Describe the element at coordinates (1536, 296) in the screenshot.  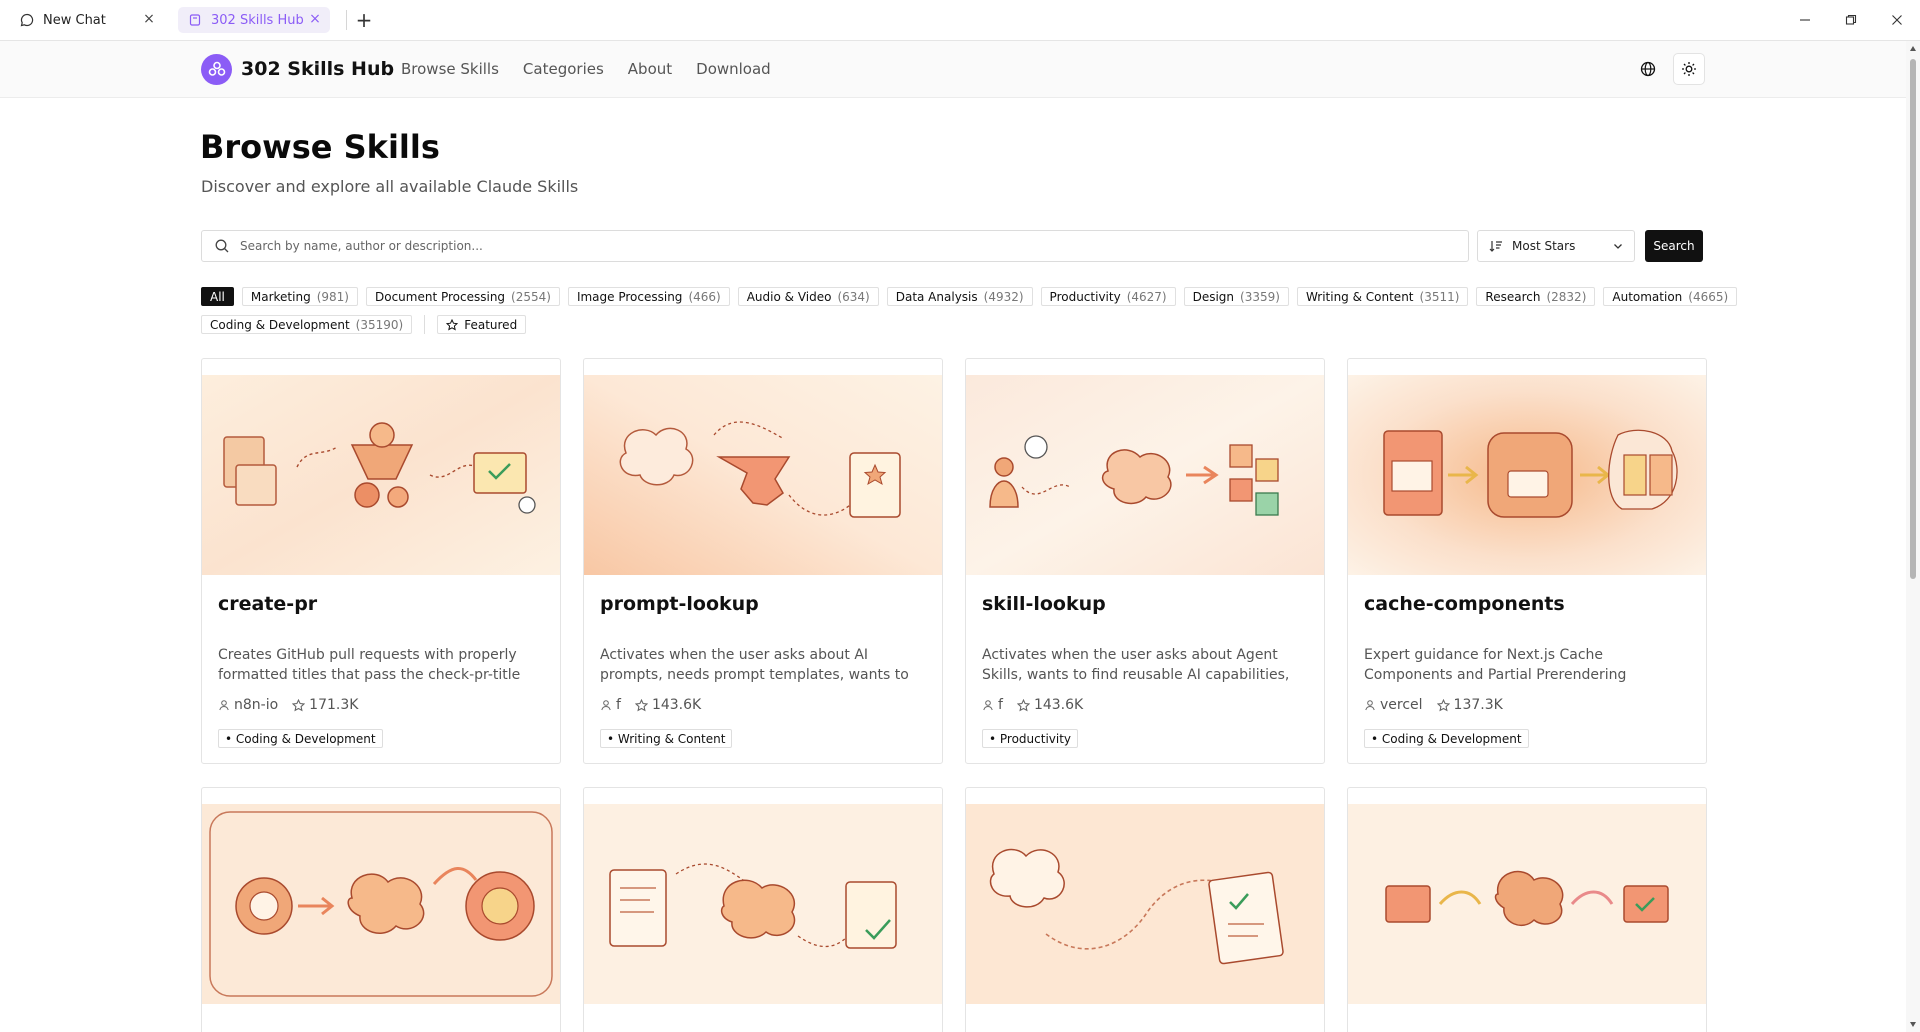
I see `category-chip-research: Research (2832)` at that location.